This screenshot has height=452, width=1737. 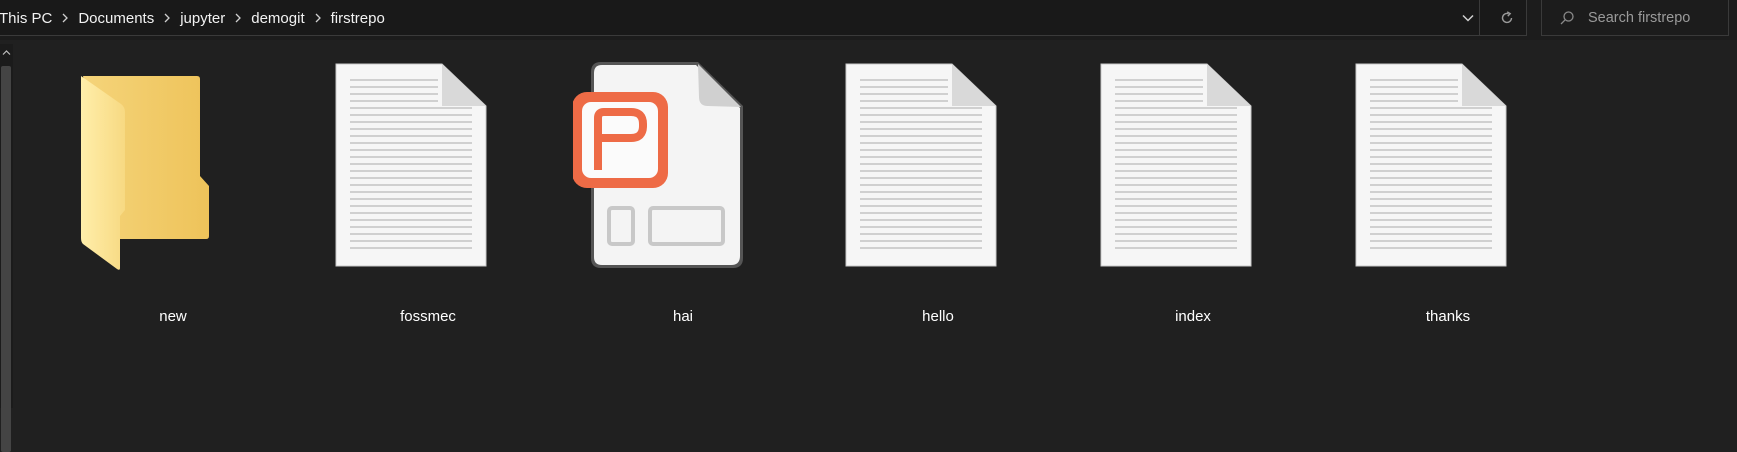 I want to click on refresh-button, so click(x=1507, y=18).